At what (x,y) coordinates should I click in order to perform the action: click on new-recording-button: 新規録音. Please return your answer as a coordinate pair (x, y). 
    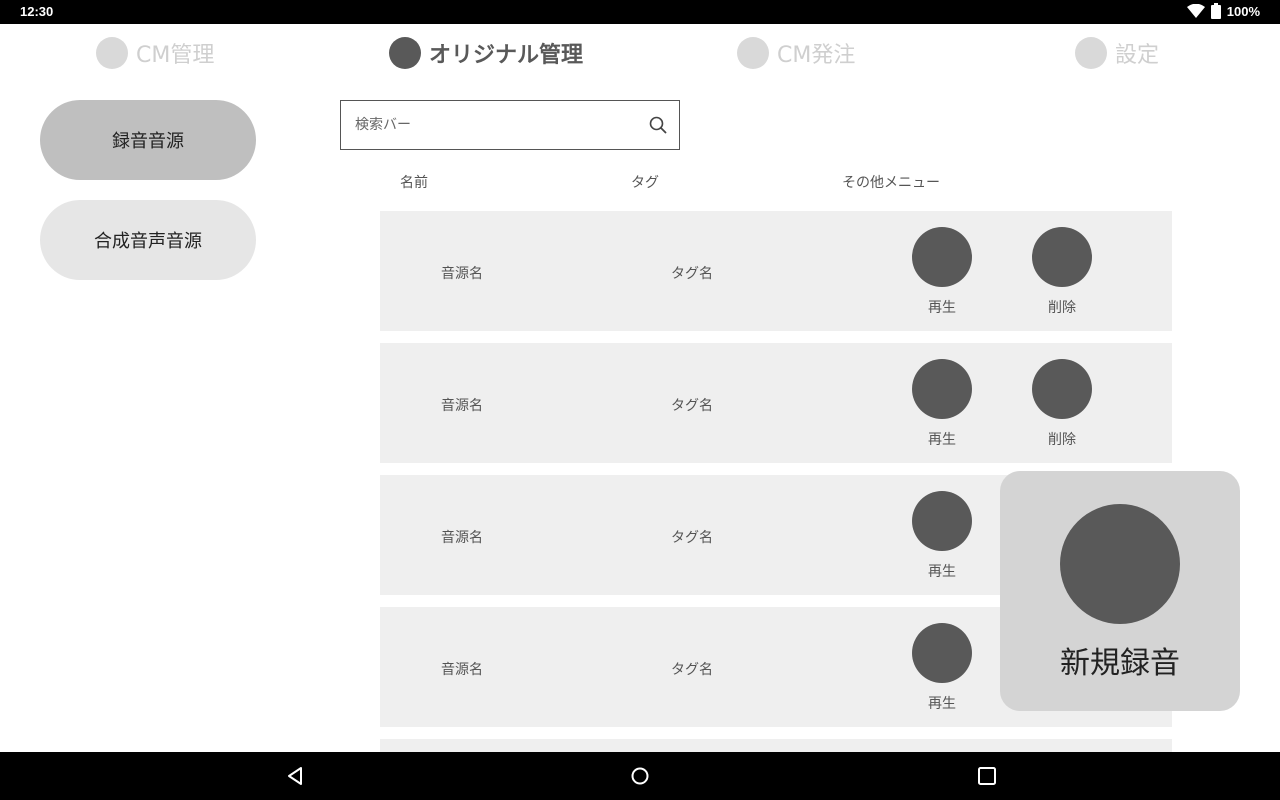
    Looking at the image, I should click on (1120, 591).